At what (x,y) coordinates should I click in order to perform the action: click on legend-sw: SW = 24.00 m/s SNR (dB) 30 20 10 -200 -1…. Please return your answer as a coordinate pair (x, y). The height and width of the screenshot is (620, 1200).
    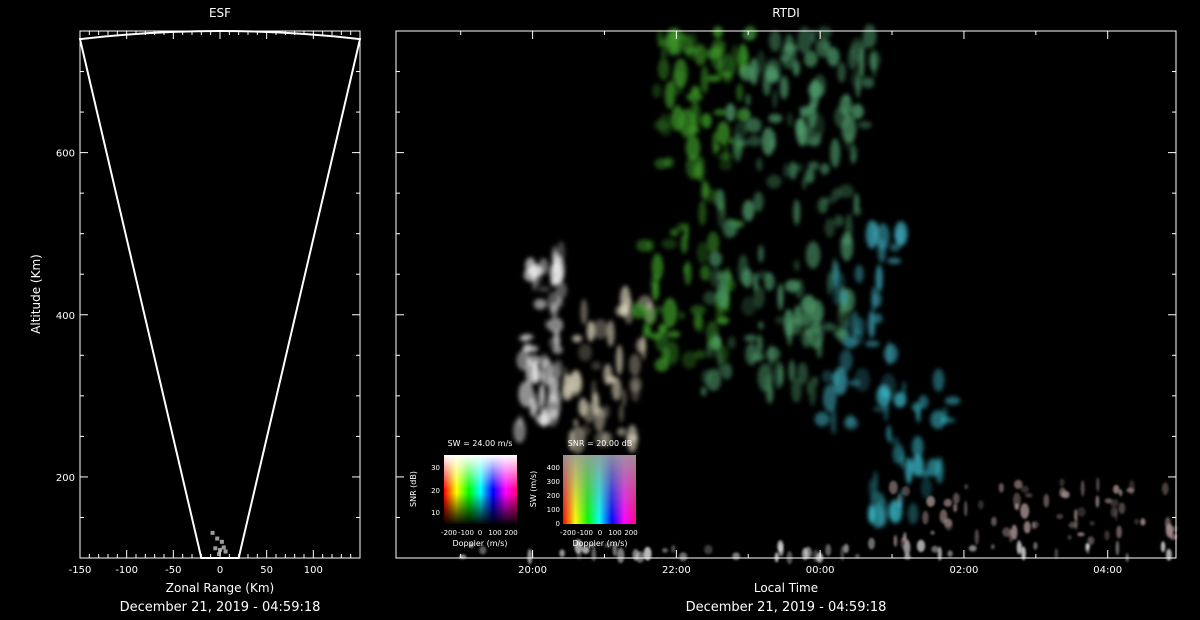
    Looking at the image, I should click on (463, 493).